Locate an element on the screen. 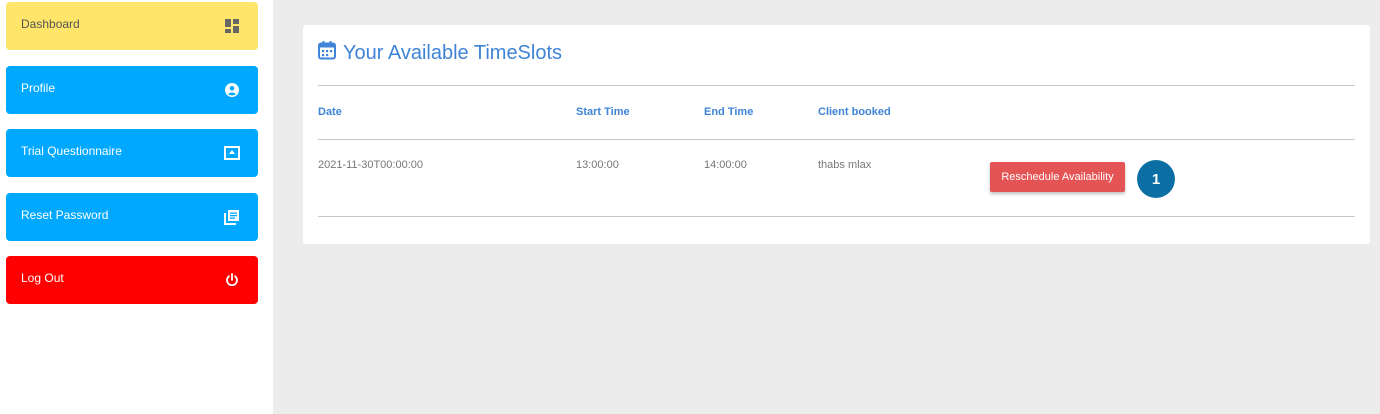 The width and height of the screenshot is (1380, 414). user-circle-icon is located at coordinates (232, 90).